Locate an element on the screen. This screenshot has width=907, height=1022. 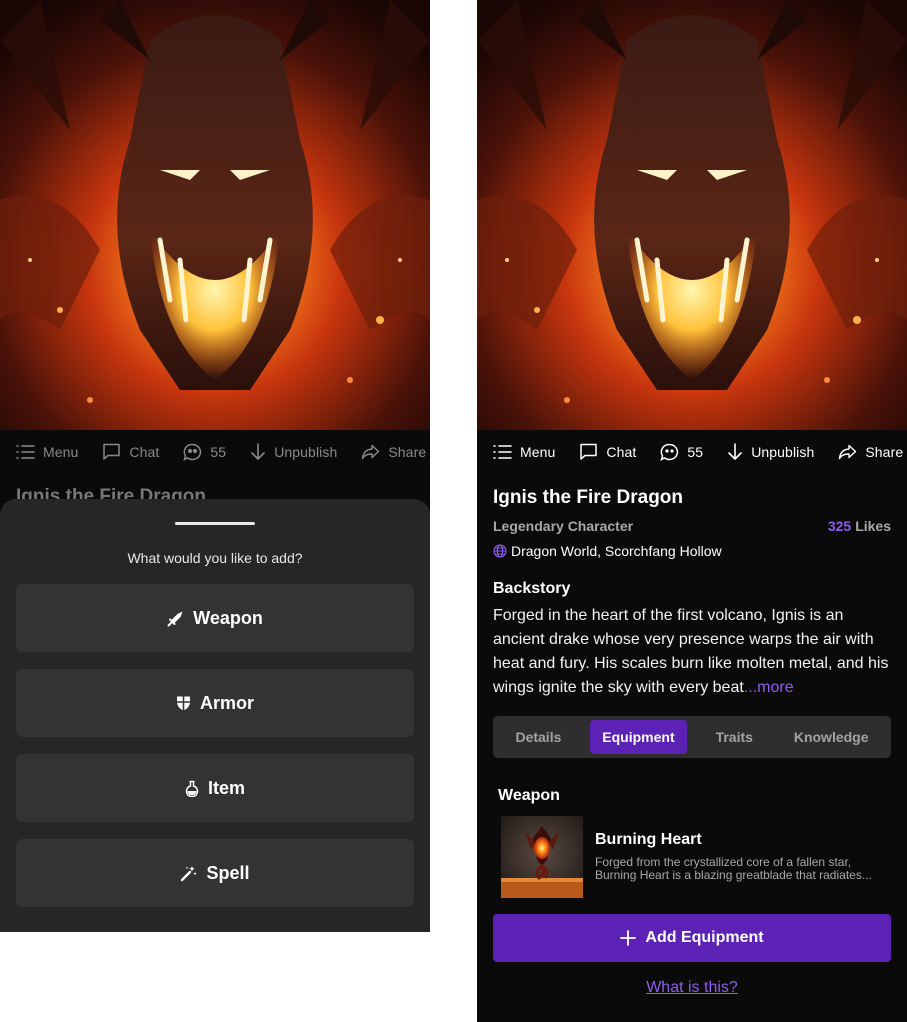
likes-label: Likes is located at coordinates (873, 526).